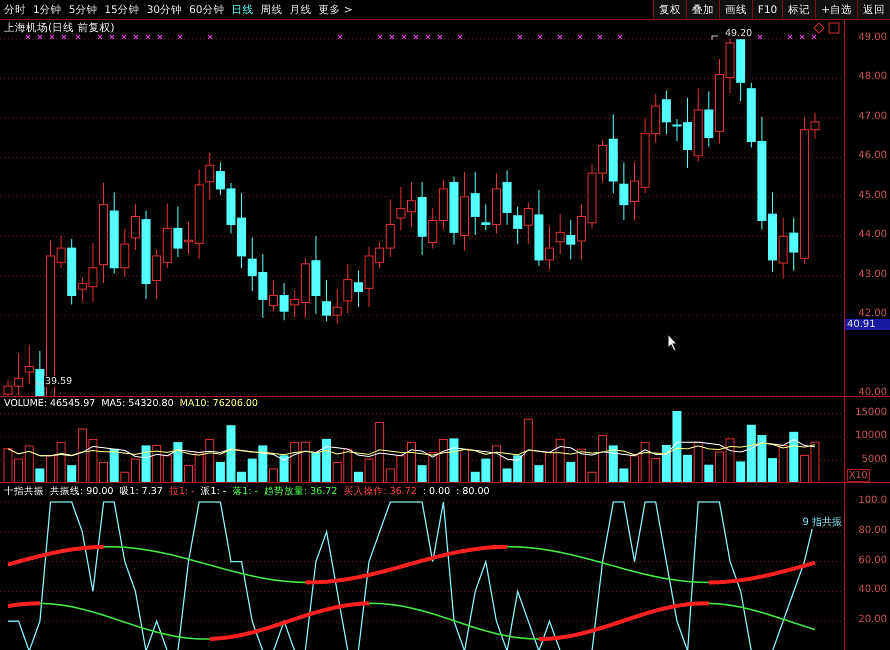  Describe the element at coordinates (872, 195) in the screenshot. I see `axis-label: 45.00` at that location.